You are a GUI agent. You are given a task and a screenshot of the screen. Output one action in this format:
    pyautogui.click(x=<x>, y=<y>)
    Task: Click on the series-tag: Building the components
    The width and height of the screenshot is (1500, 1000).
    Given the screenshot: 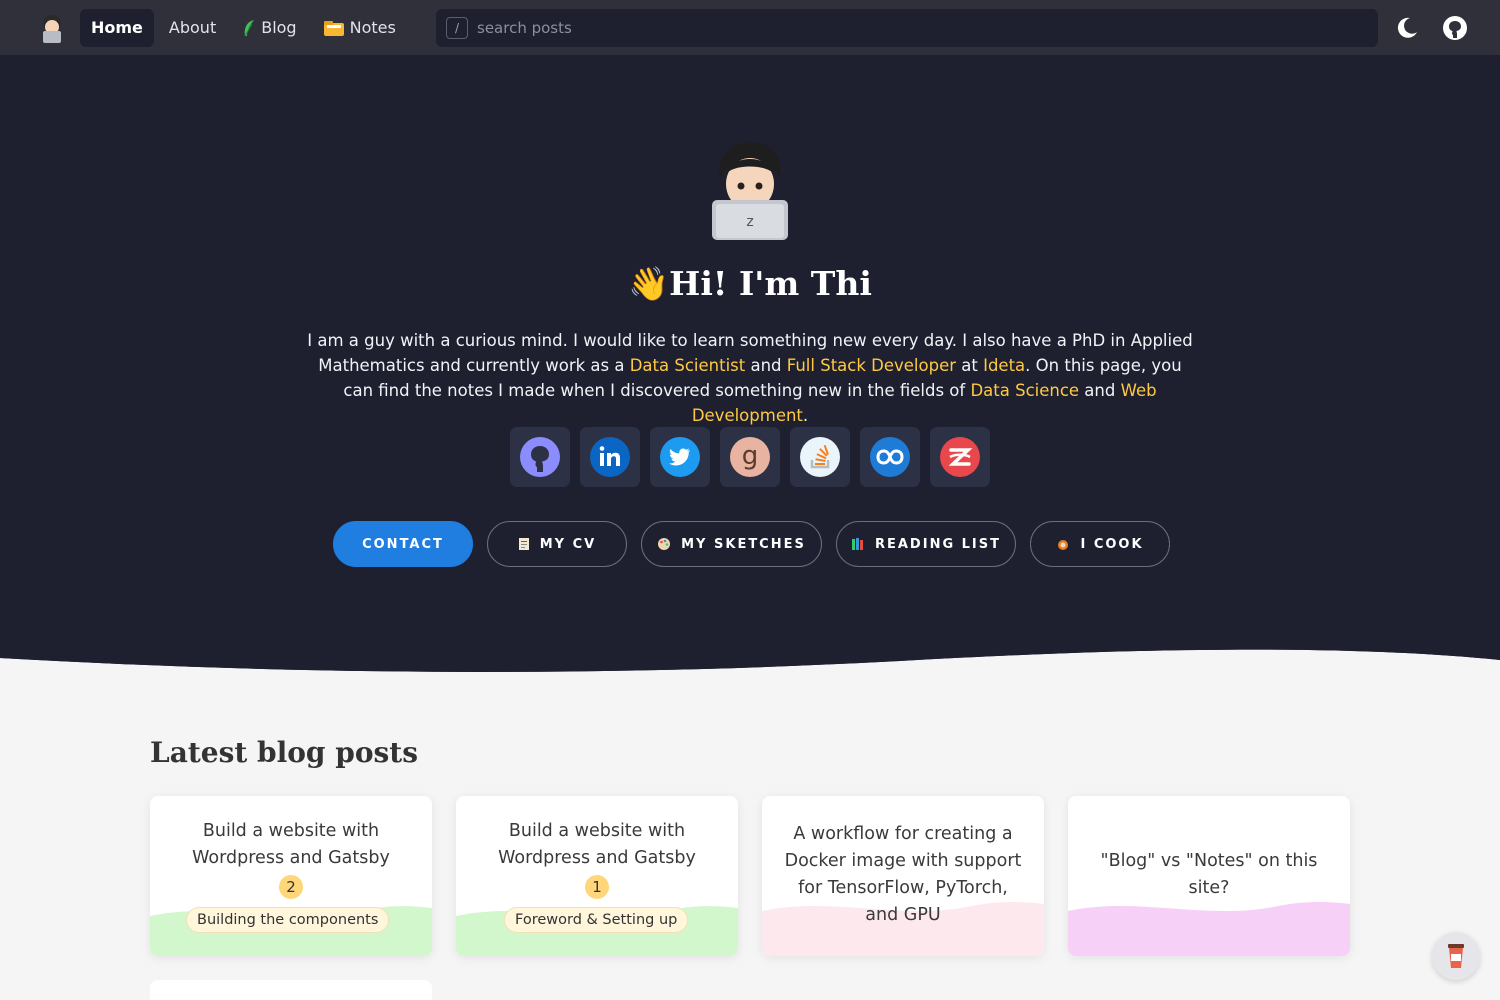 What is the action you would take?
    pyautogui.click(x=288, y=920)
    